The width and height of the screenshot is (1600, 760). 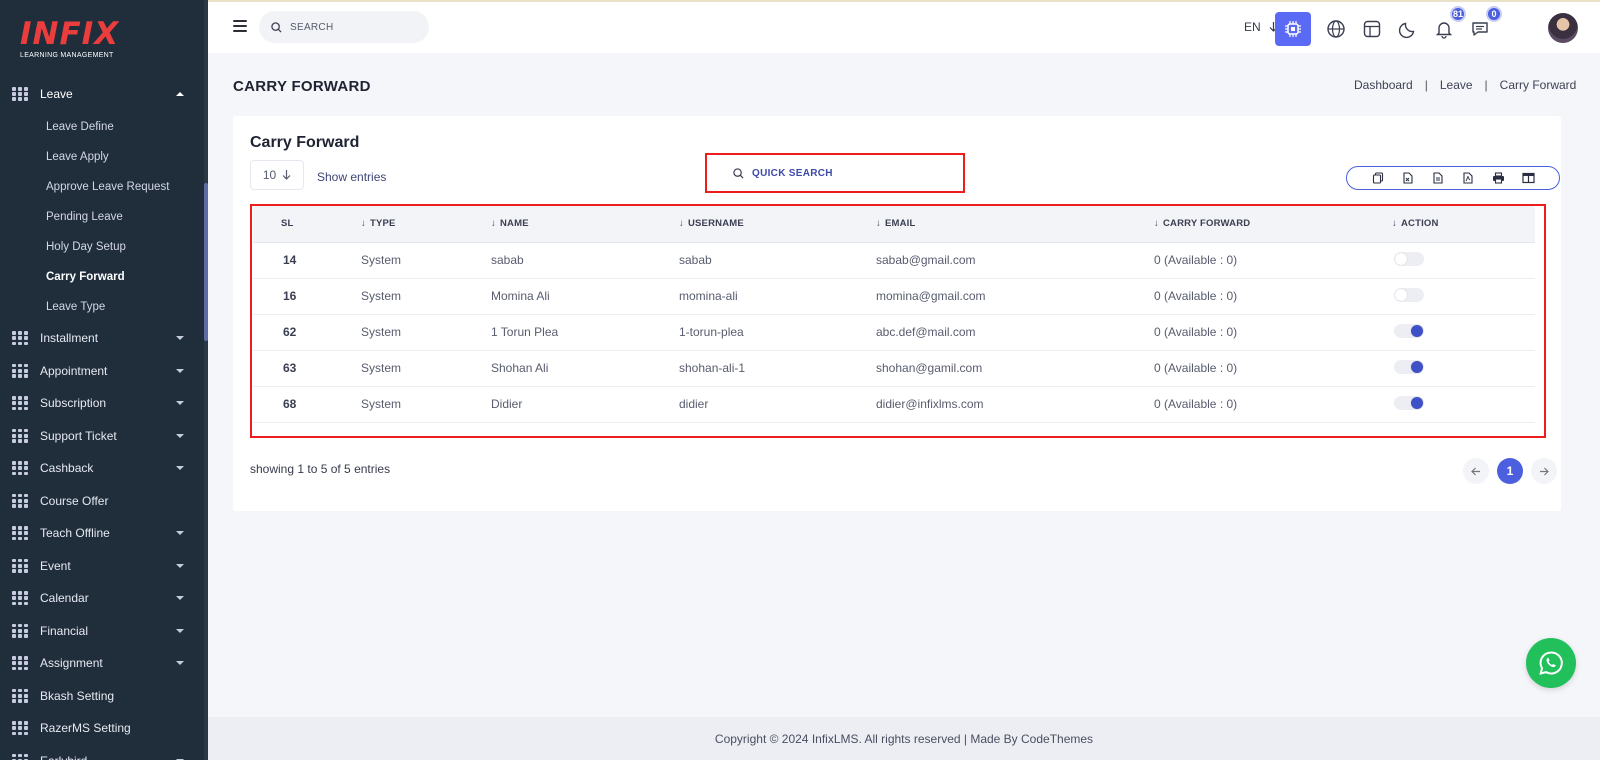 What do you see at coordinates (69, 338) in the screenshot?
I see `sidebar-item-label: Installment` at bounding box center [69, 338].